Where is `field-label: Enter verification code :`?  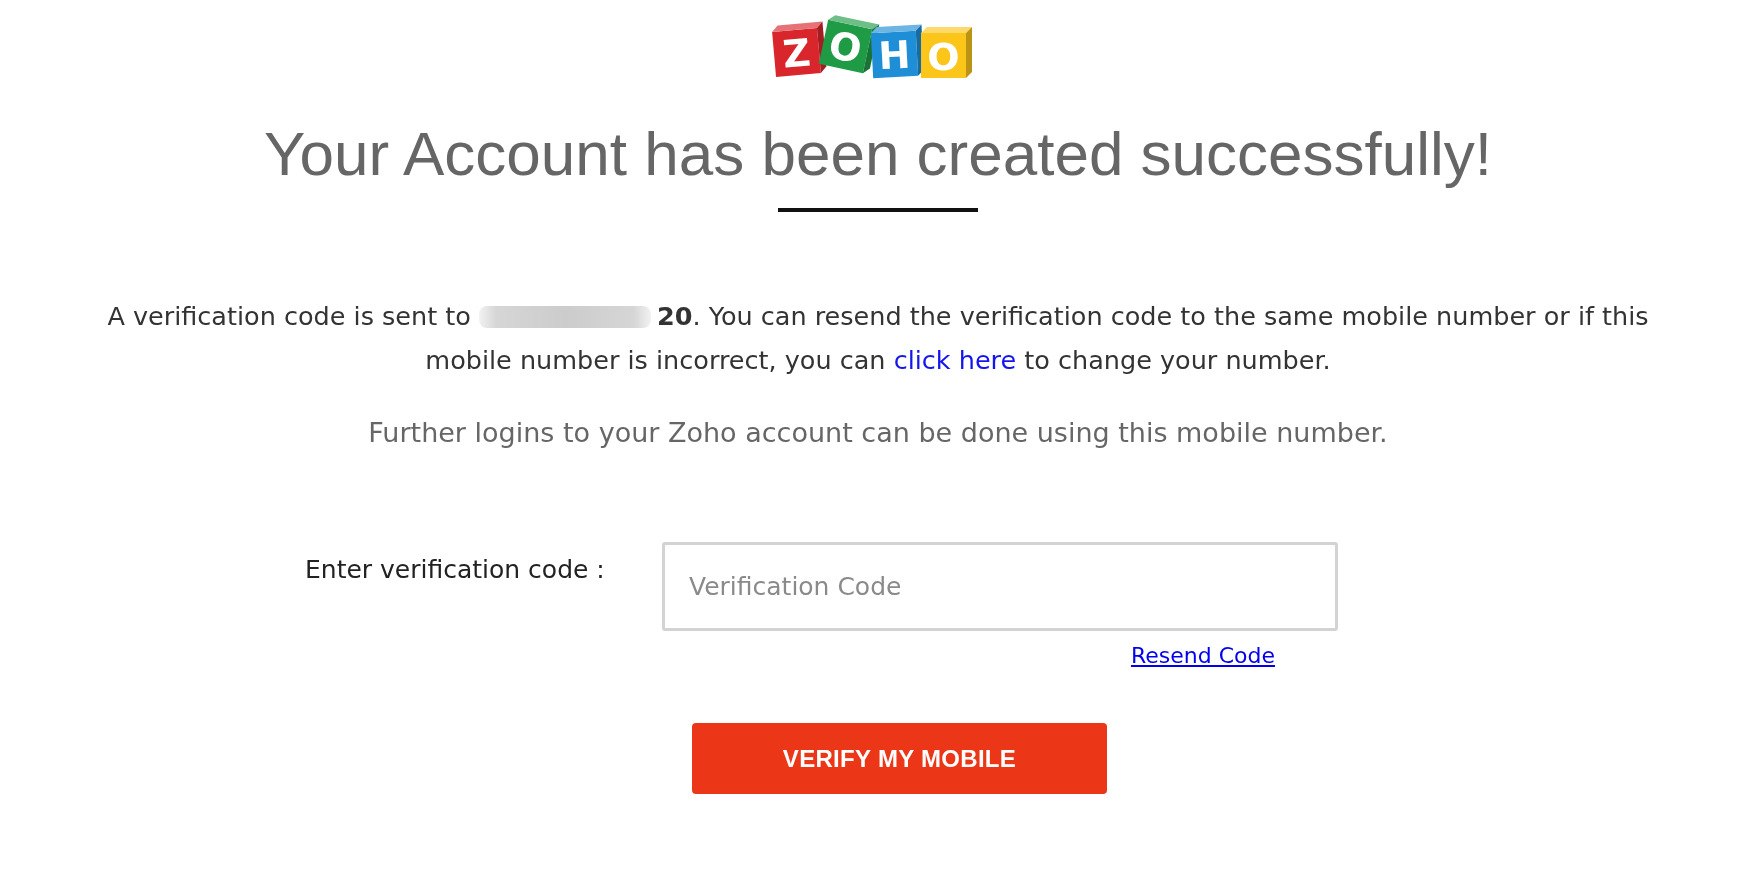 field-label: Enter verification code : is located at coordinates (455, 570).